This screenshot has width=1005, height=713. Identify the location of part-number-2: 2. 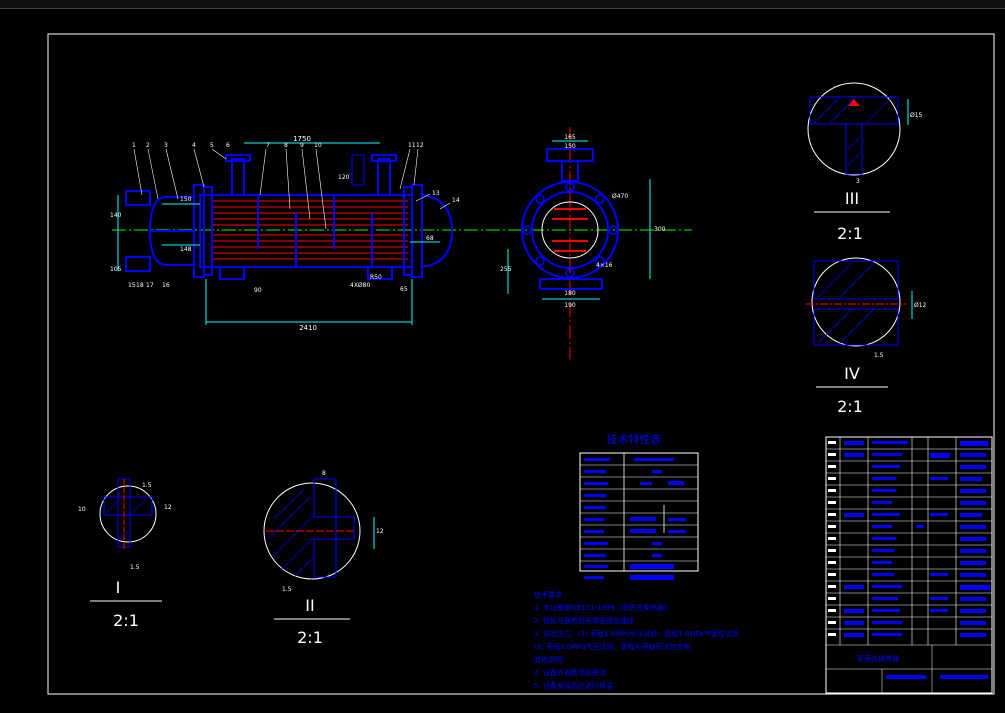
(148, 145).